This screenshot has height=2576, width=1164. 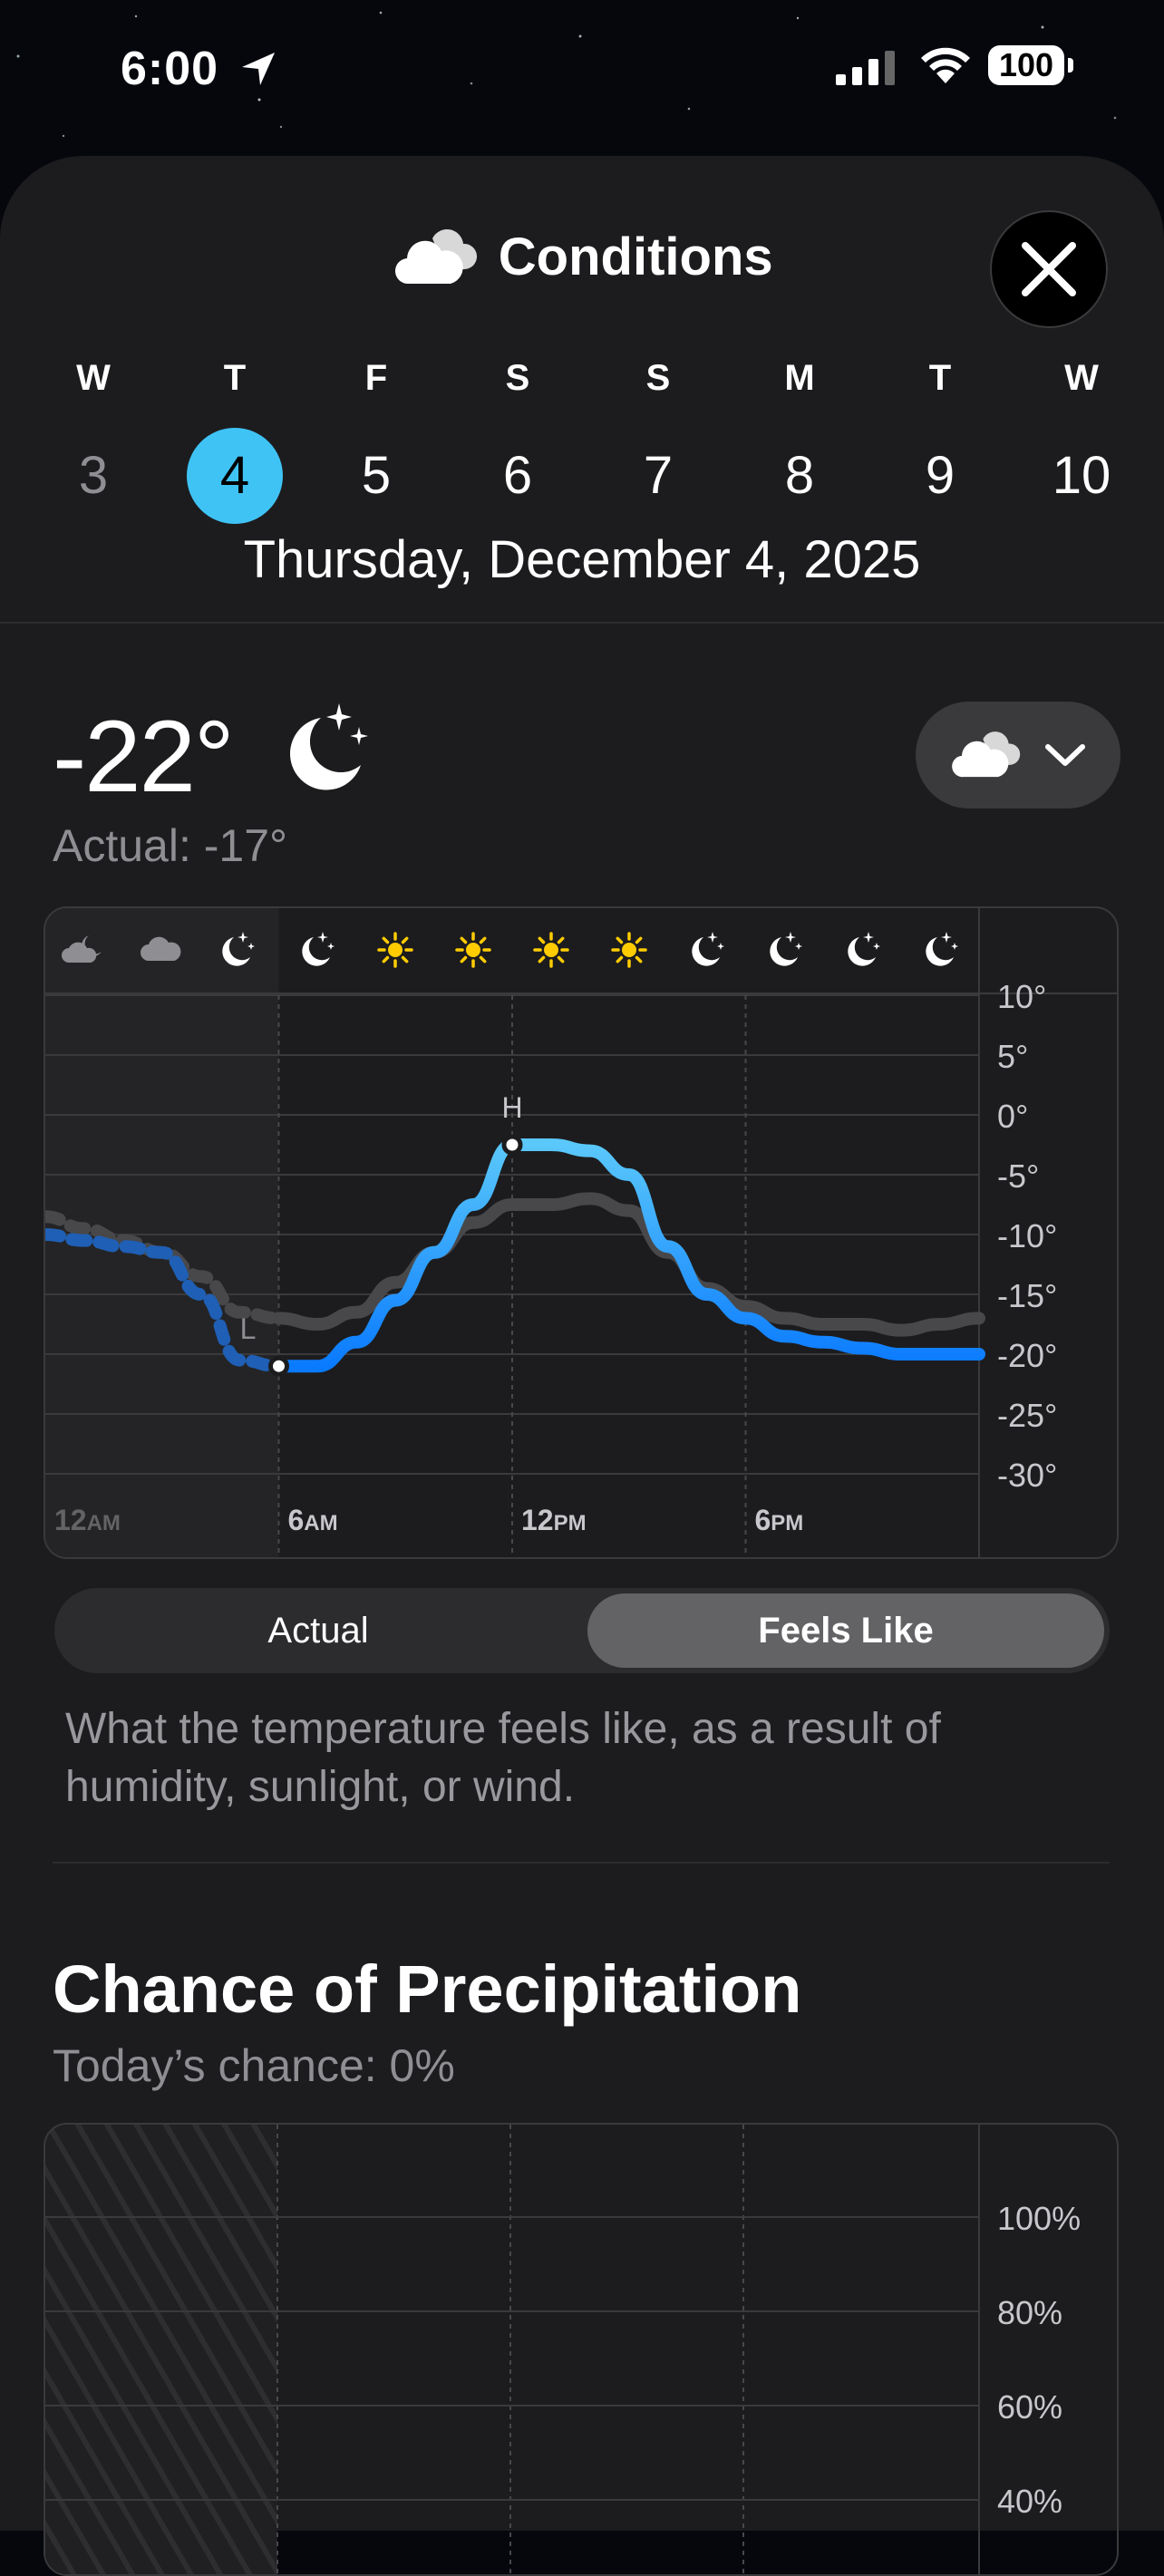 I want to click on x-tick-label: 12PM, so click(x=554, y=1520).